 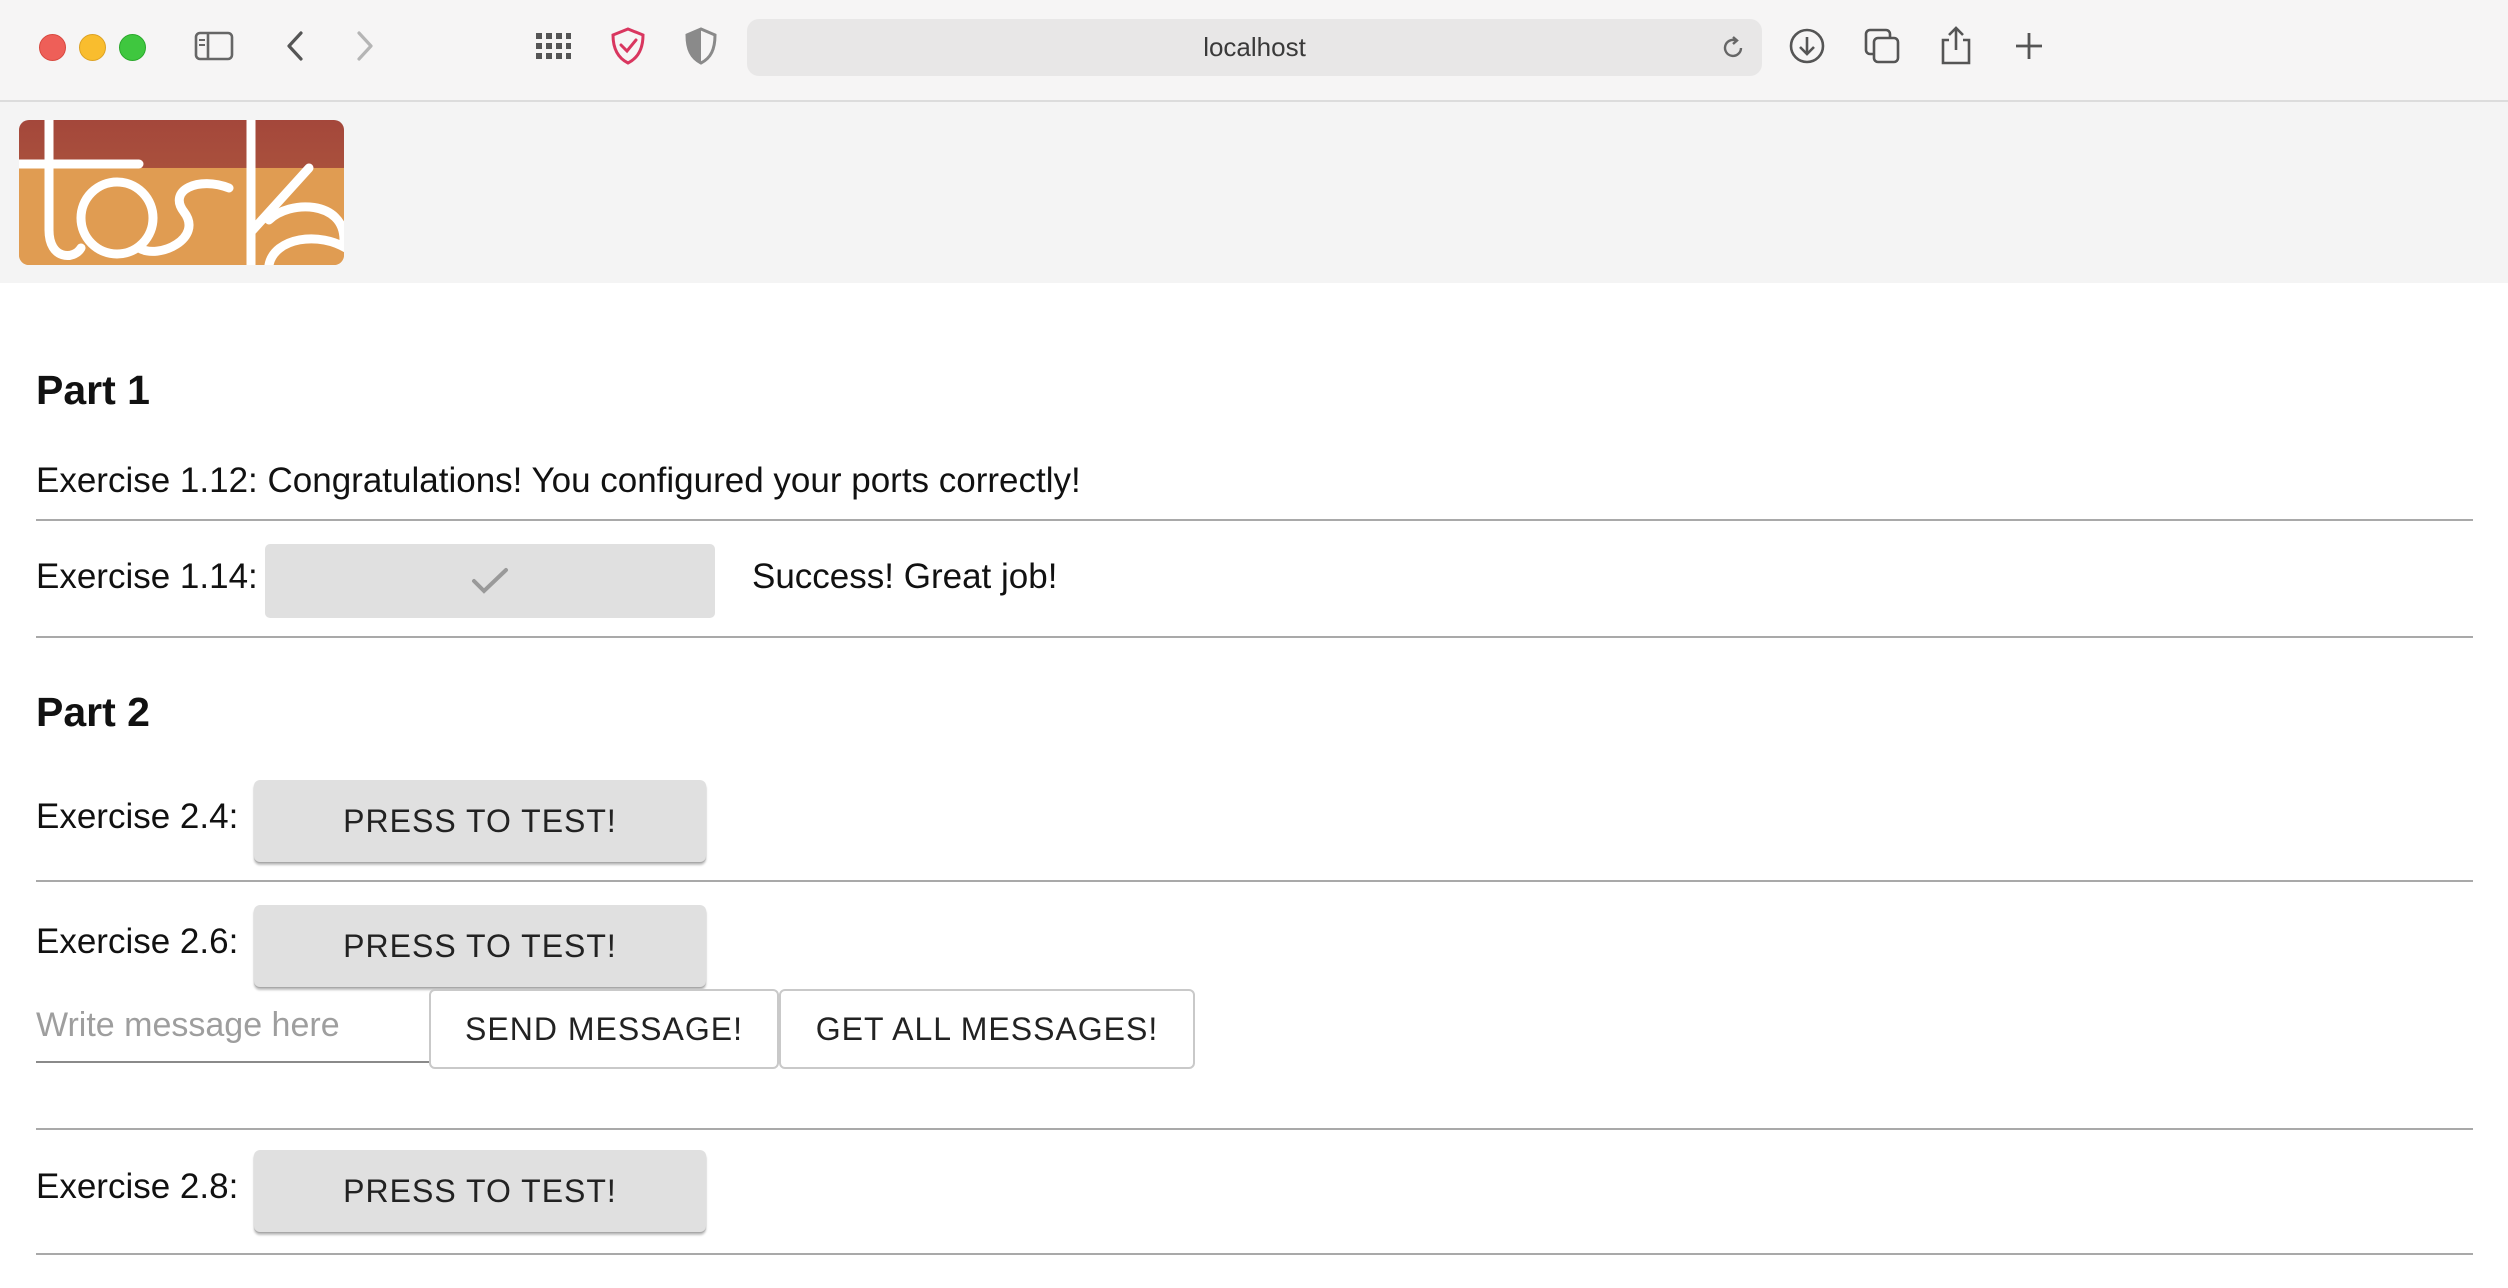 What do you see at coordinates (214, 46) in the screenshot?
I see `sidebar-icon` at bounding box center [214, 46].